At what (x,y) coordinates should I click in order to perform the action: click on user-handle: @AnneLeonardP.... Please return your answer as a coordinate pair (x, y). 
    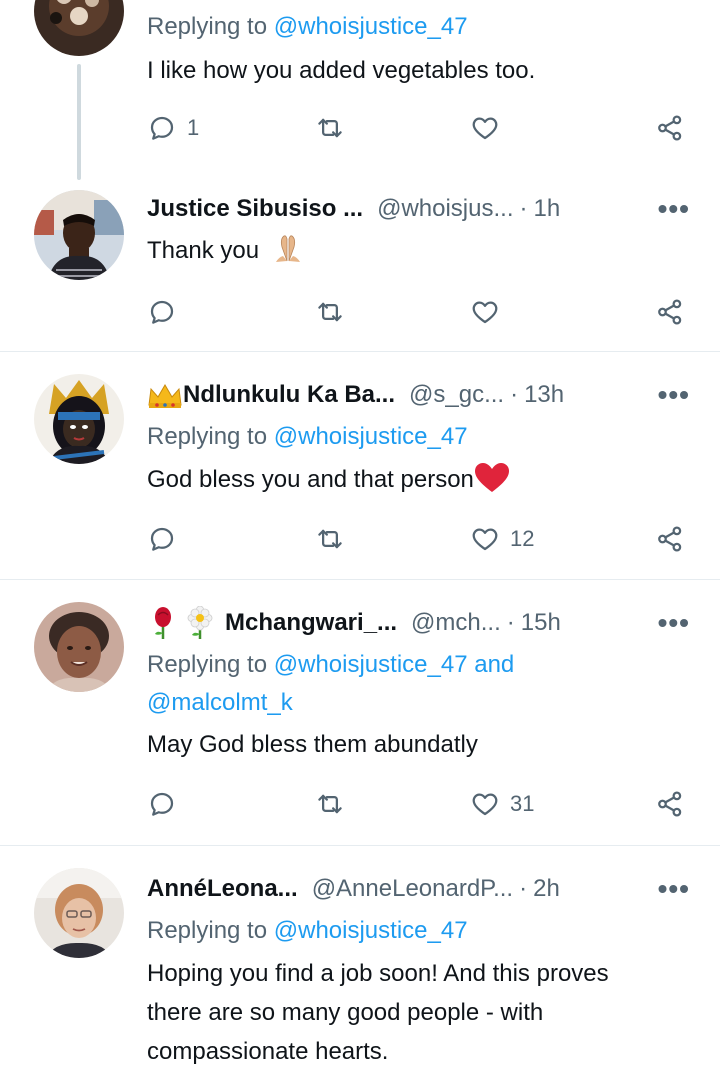
    Looking at the image, I should click on (412, 889).